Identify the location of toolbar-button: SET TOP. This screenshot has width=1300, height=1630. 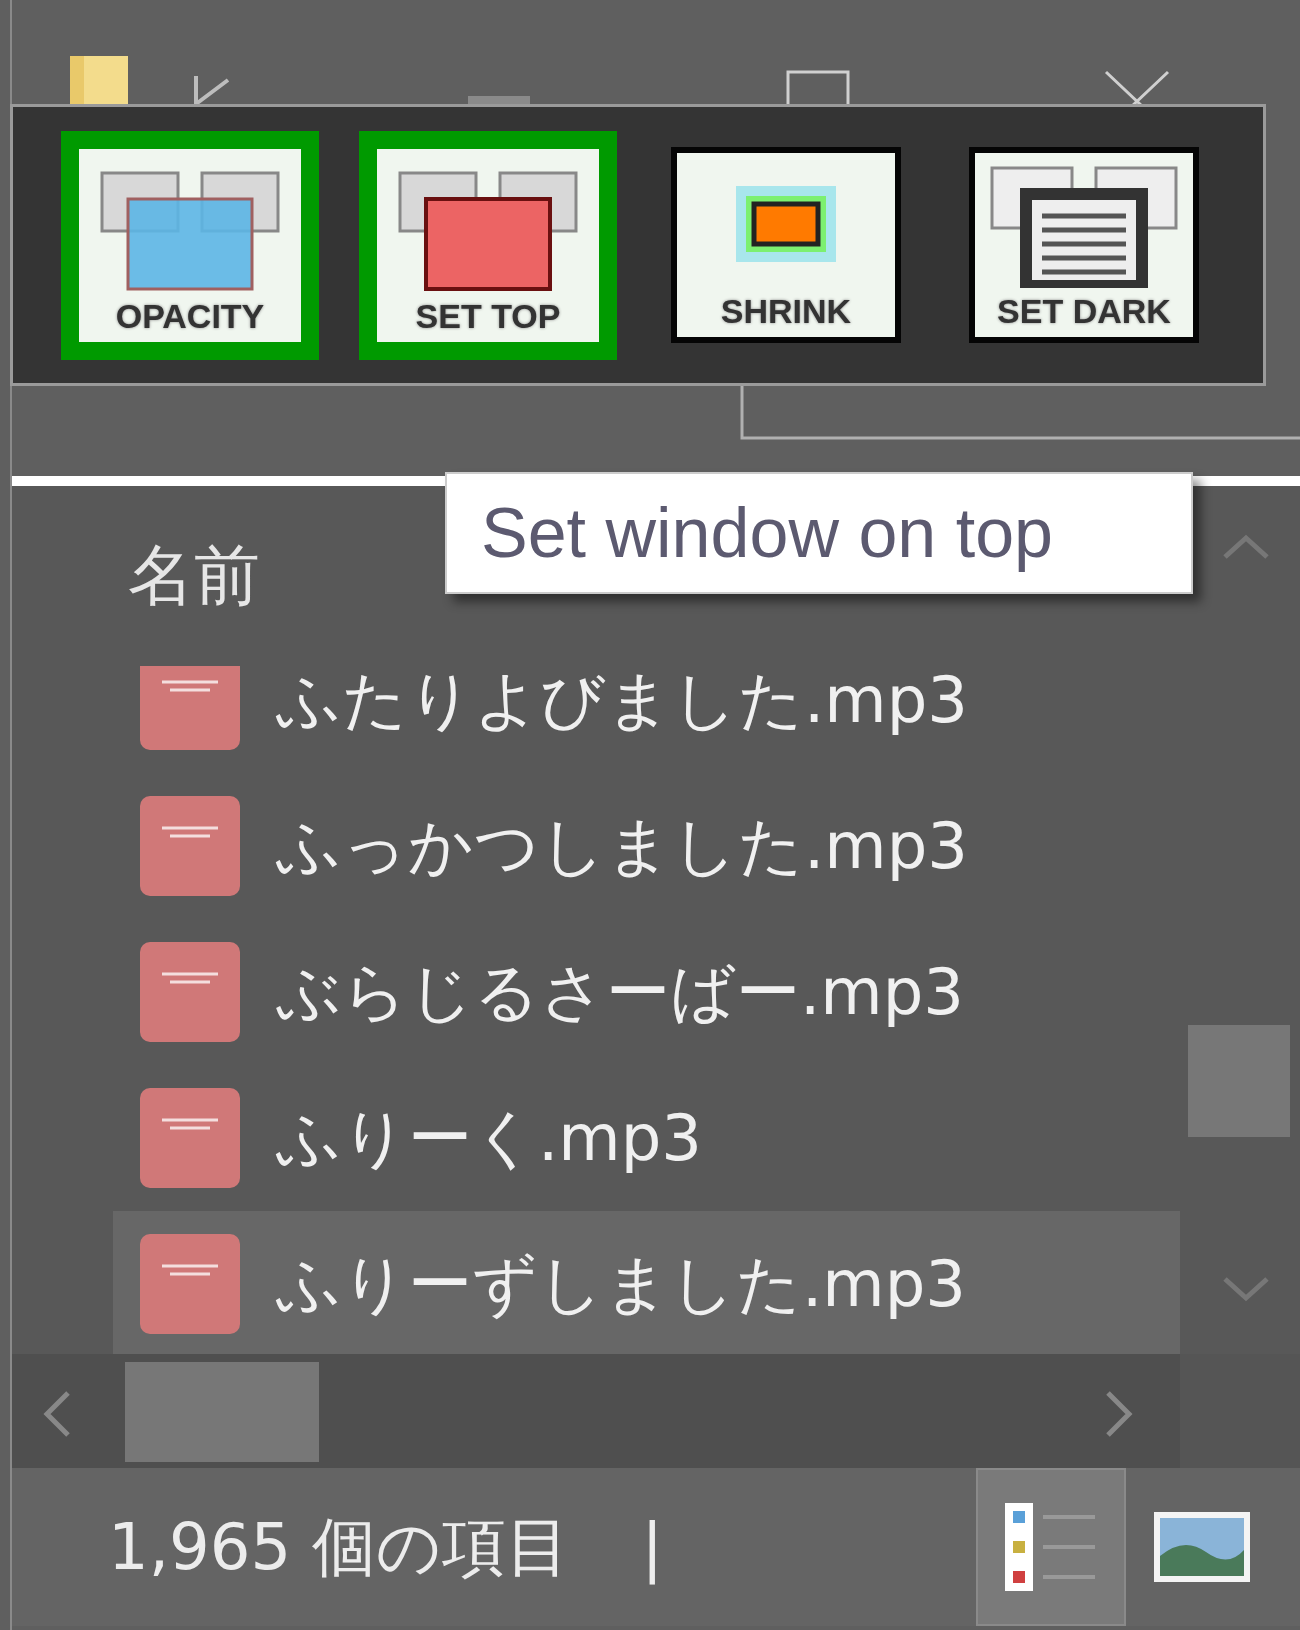
(488, 245).